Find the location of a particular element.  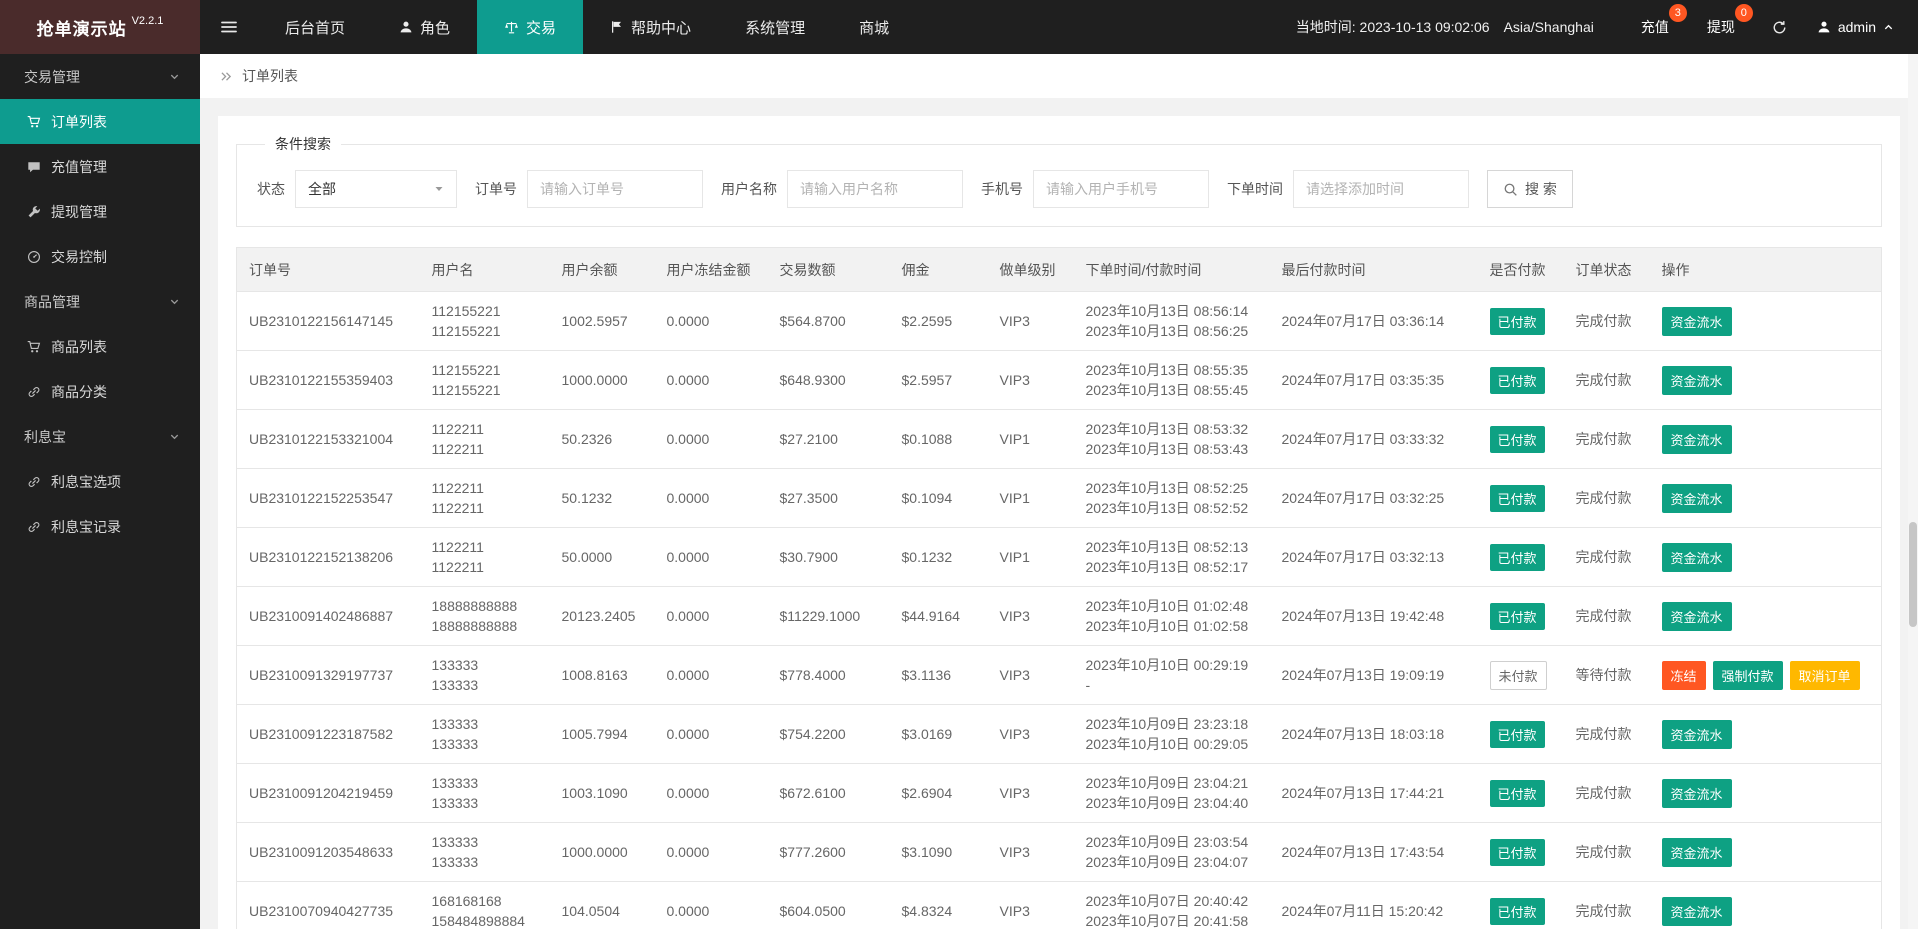

chevron-down-icon is located at coordinates (174, 436).